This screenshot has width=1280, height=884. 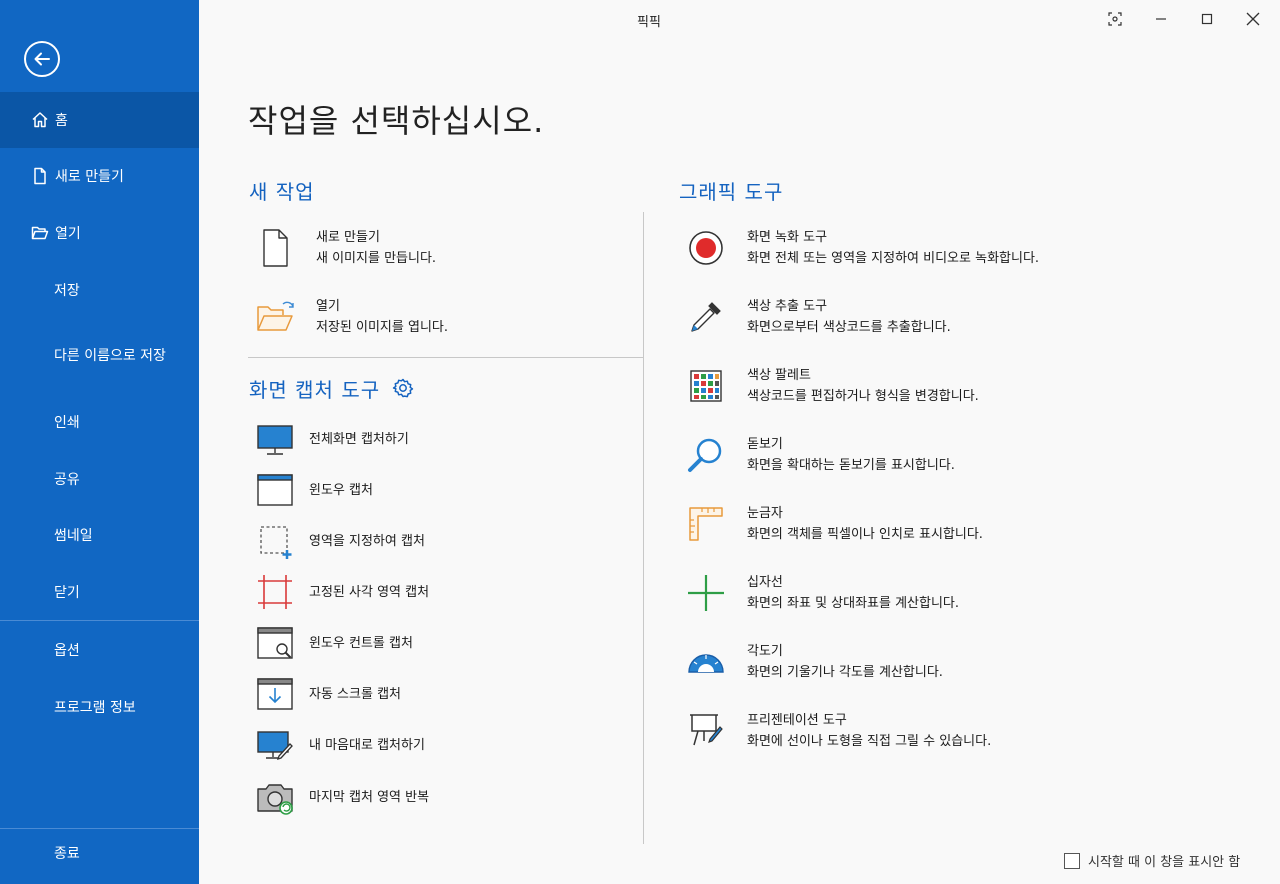 I want to click on section-divider, so click(x=445, y=357).